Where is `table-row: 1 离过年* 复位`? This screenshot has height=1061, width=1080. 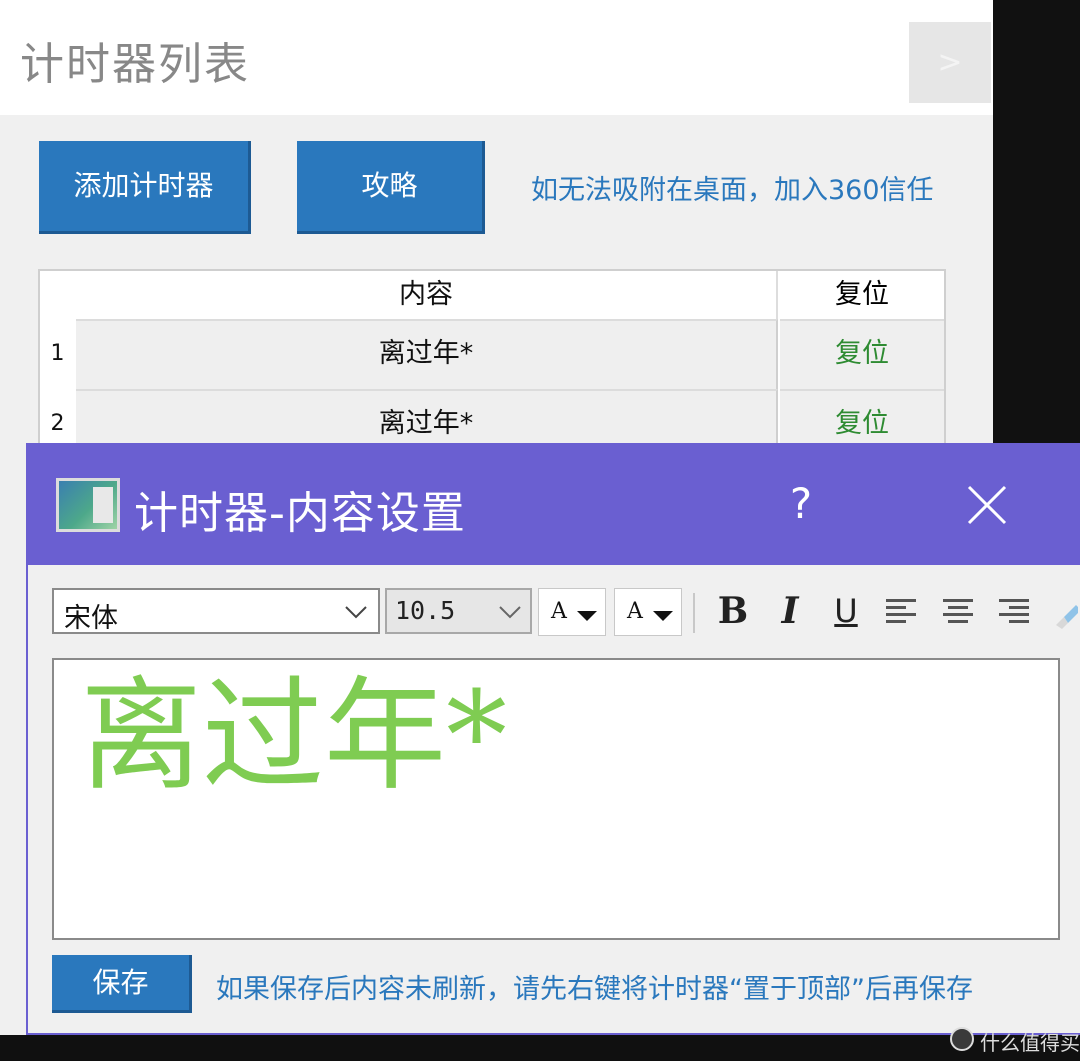
table-row: 1 离过年* 复位 is located at coordinates (492, 354).